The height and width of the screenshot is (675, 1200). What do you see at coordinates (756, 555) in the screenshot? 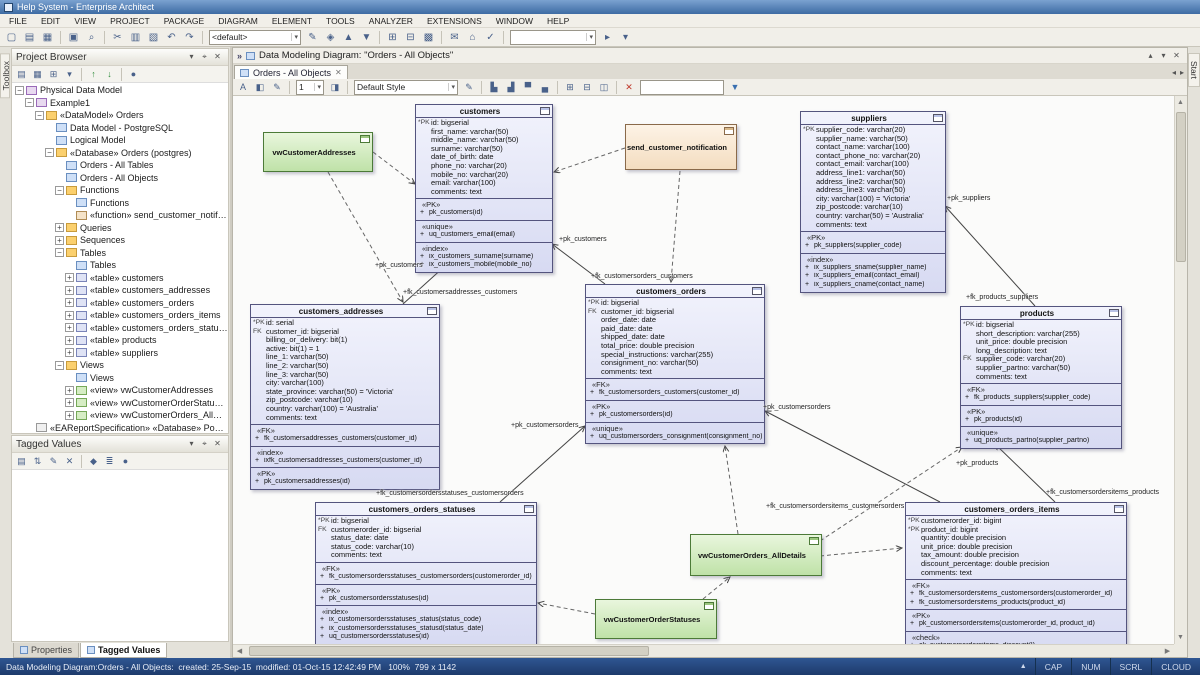
I see `entity-vwCustomerOrders_AllDetails: vwCustomerOrders_AllDetails` at bounding box center [756, 555].